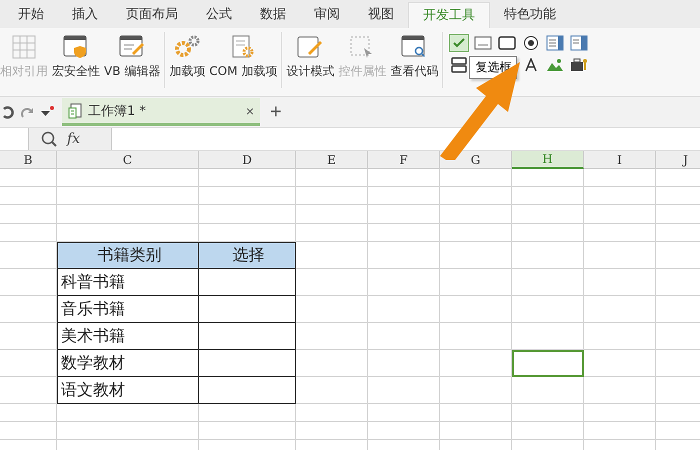 The image size is (700, 450). I want to click on spreadsheet-icon, so click(75, 110).